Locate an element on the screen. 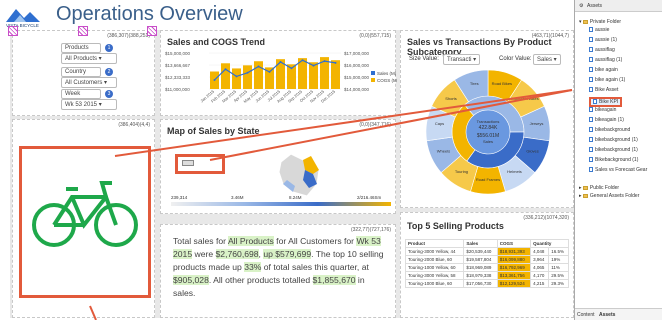 The image size is (662, 320). size-value-label: Size Value: is located at coordinates (424, 59).